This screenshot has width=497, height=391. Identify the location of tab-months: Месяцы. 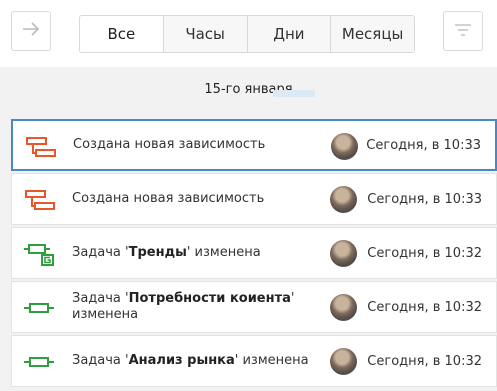
(372, 34).